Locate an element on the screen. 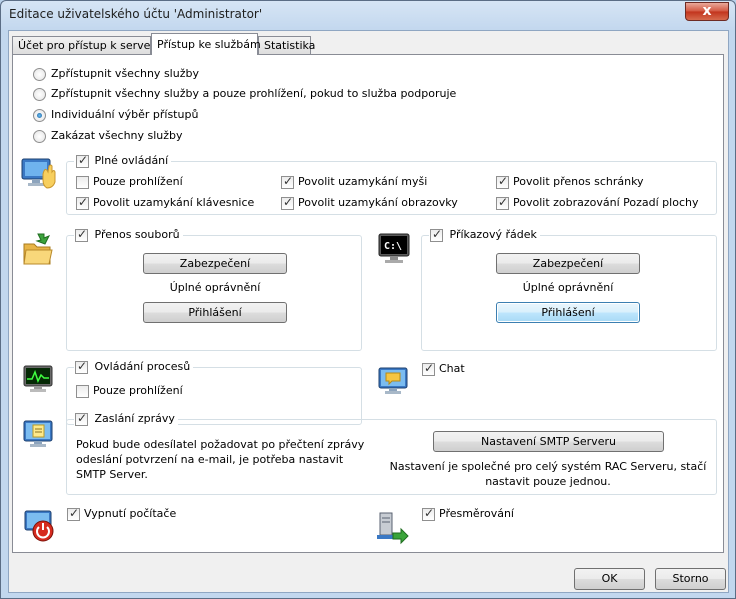 The width and height of the screenshot is (736, 599). fc-mouse-lock-label: Povolit uzamykání myši is located at coordinates (363, 181).